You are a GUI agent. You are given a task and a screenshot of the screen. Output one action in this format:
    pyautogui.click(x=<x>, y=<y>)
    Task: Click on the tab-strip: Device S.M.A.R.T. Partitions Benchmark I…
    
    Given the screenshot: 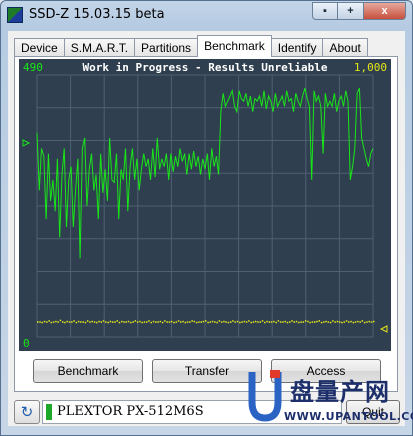 What is the action you would take?
    pyautogui.click(x=191, y=46)
    